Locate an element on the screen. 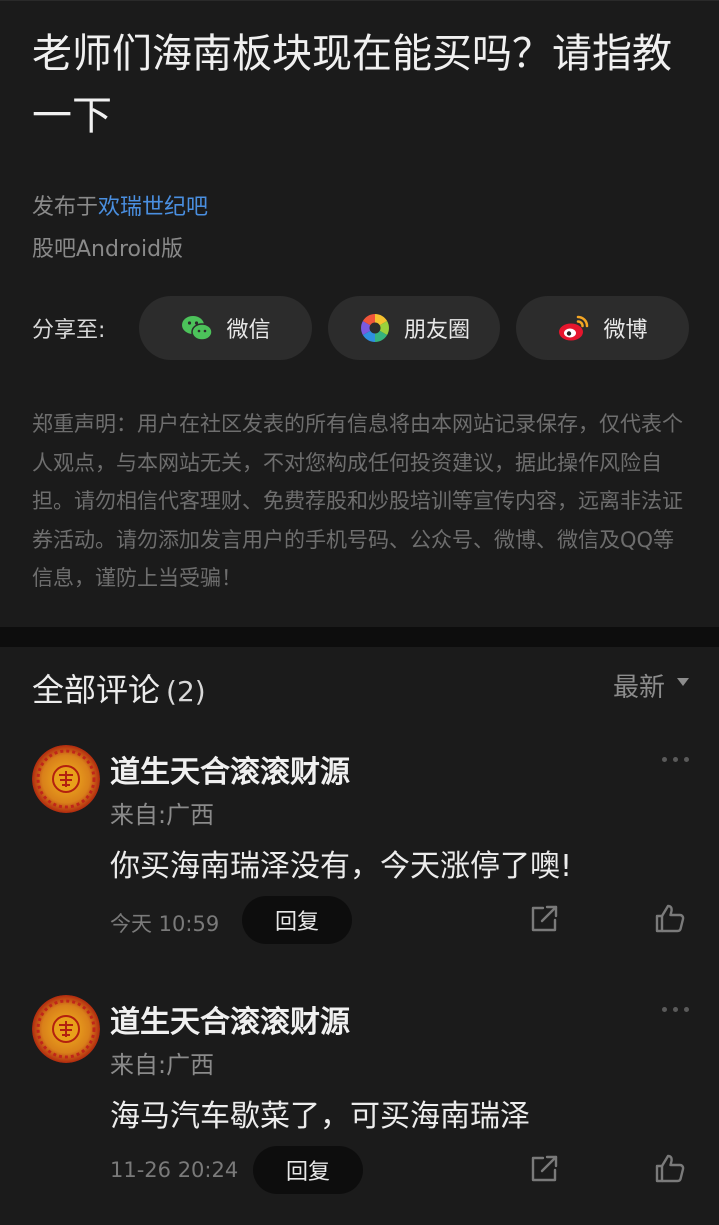 This screenshot has height=1225, width=719. forum-link: 欢瑞世纪吧 is located at coordinates (153, 207).